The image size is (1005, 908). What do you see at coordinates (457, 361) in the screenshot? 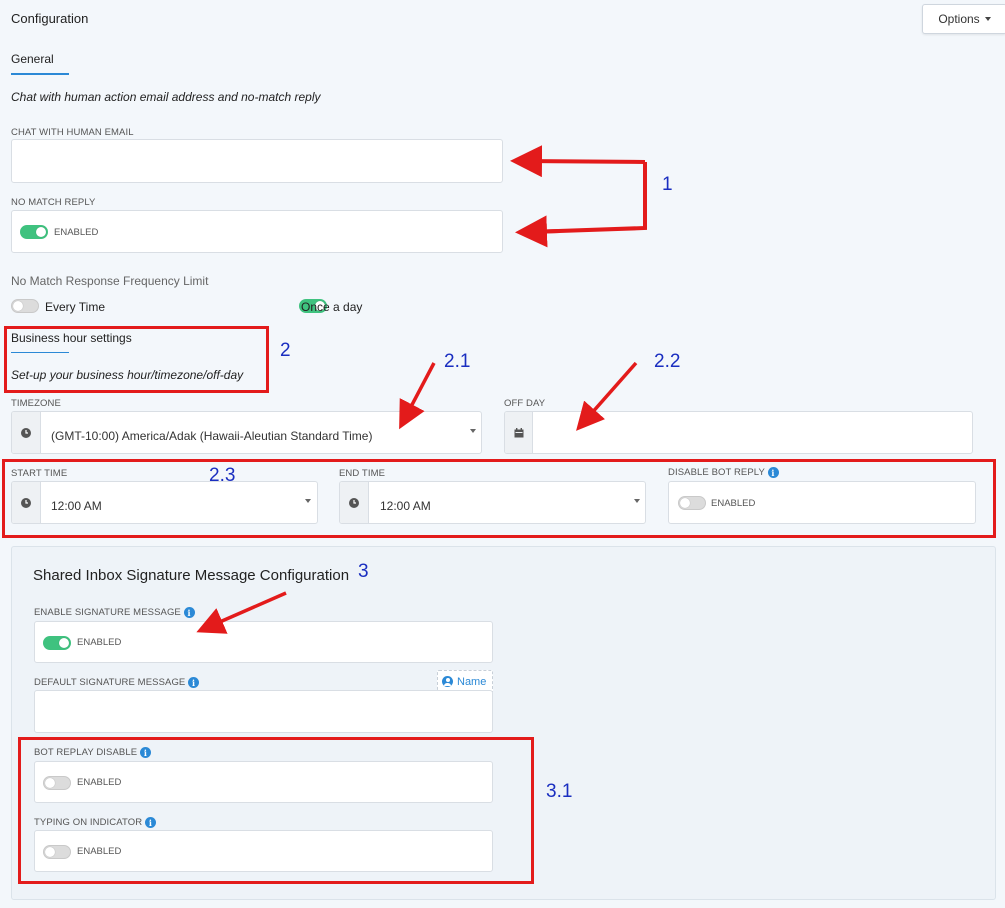
I see `annotation-label-2-1: 2.1` at bounding box center [457, 361].